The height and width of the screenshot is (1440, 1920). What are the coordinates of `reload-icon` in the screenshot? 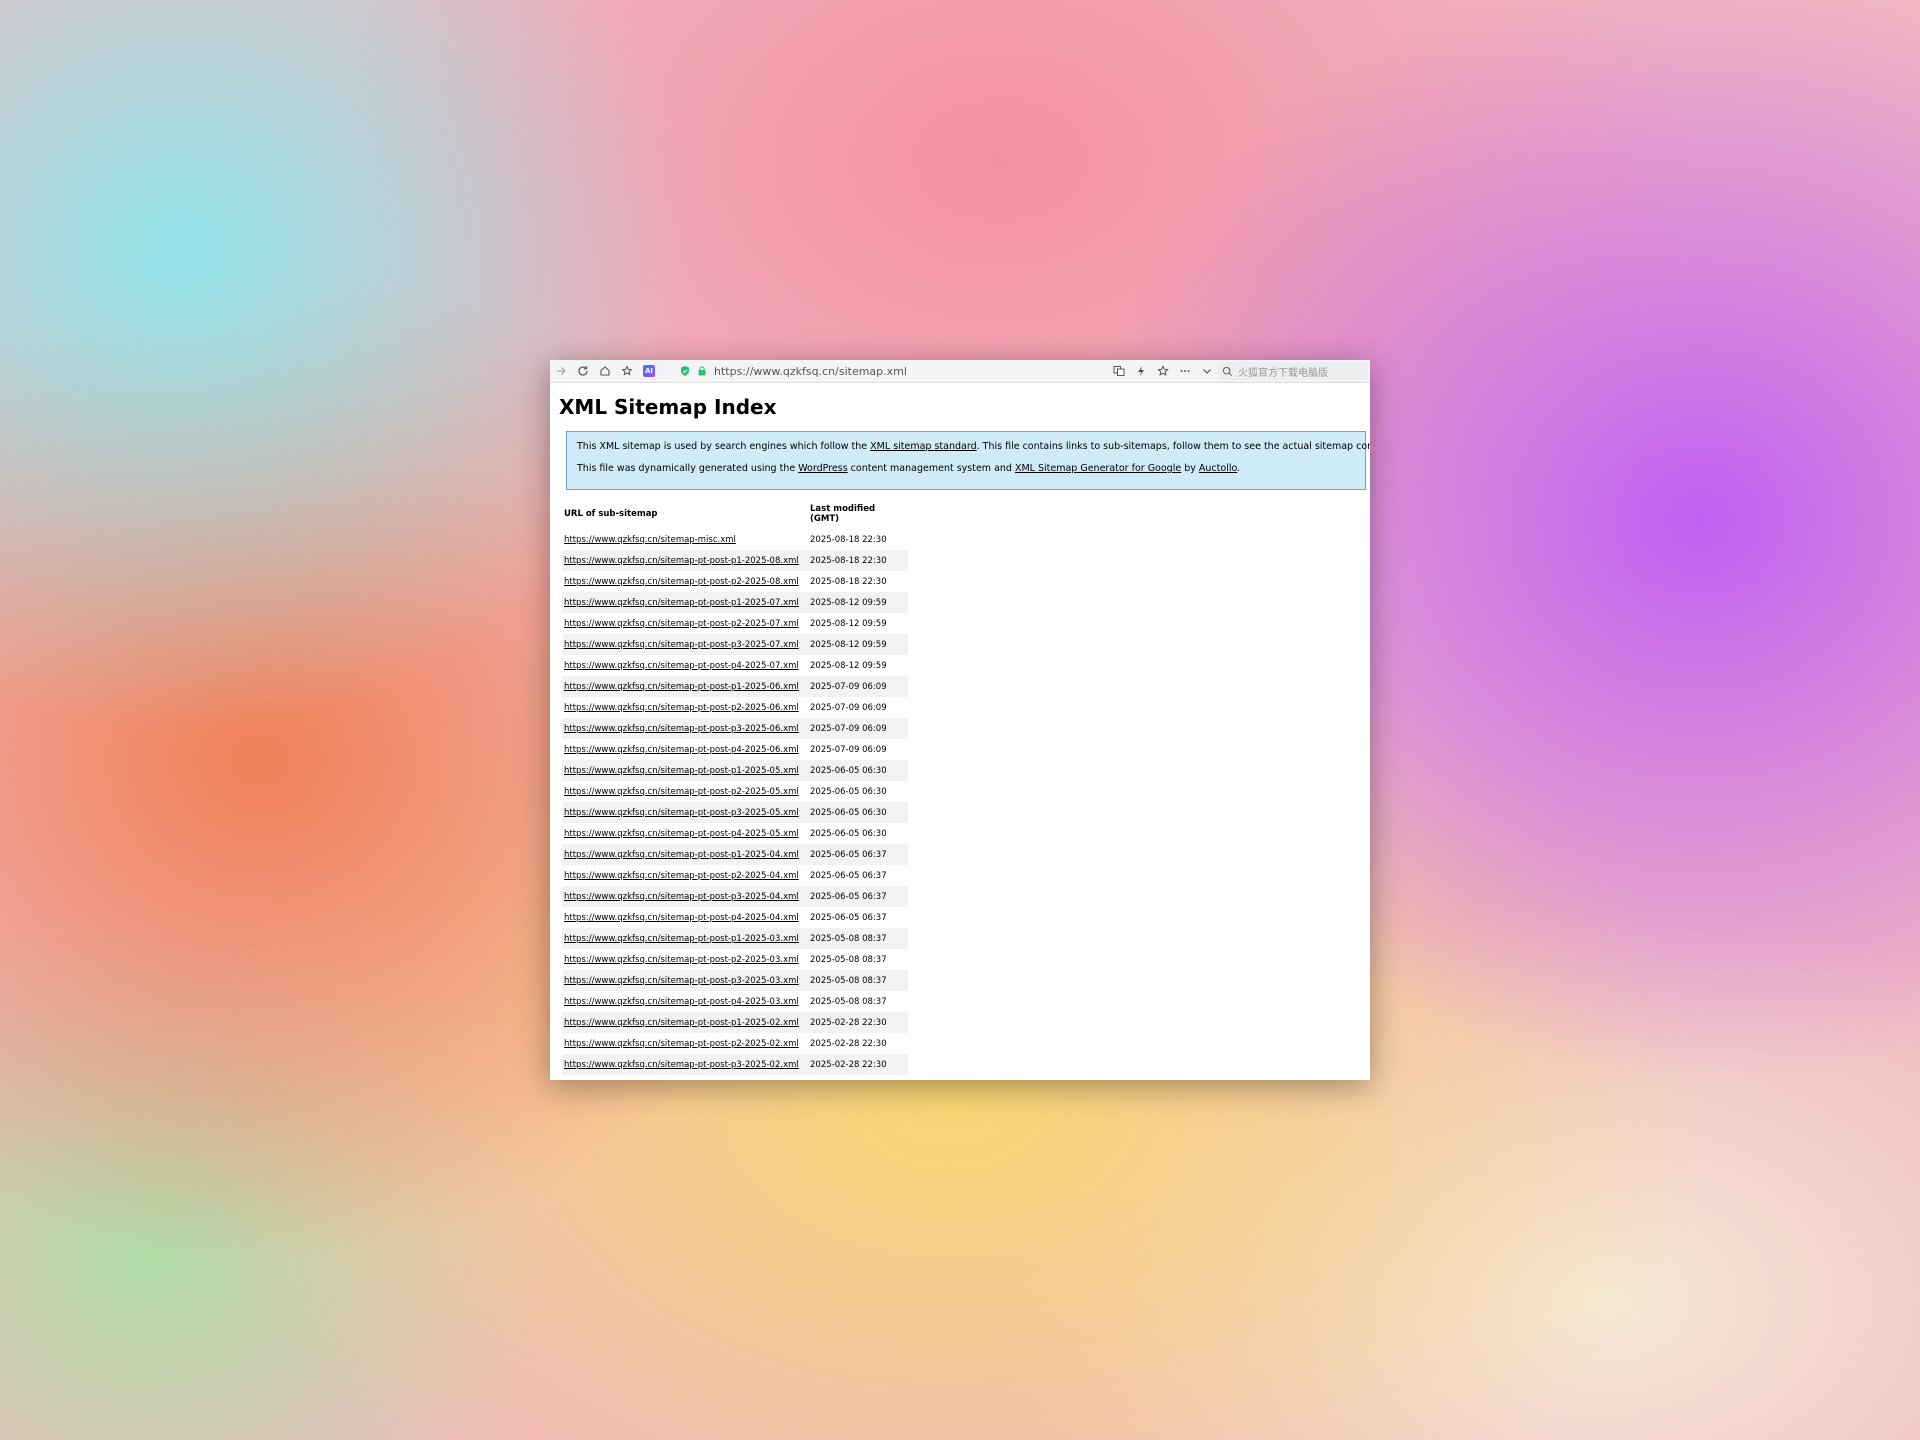 It's located at (583, 371).